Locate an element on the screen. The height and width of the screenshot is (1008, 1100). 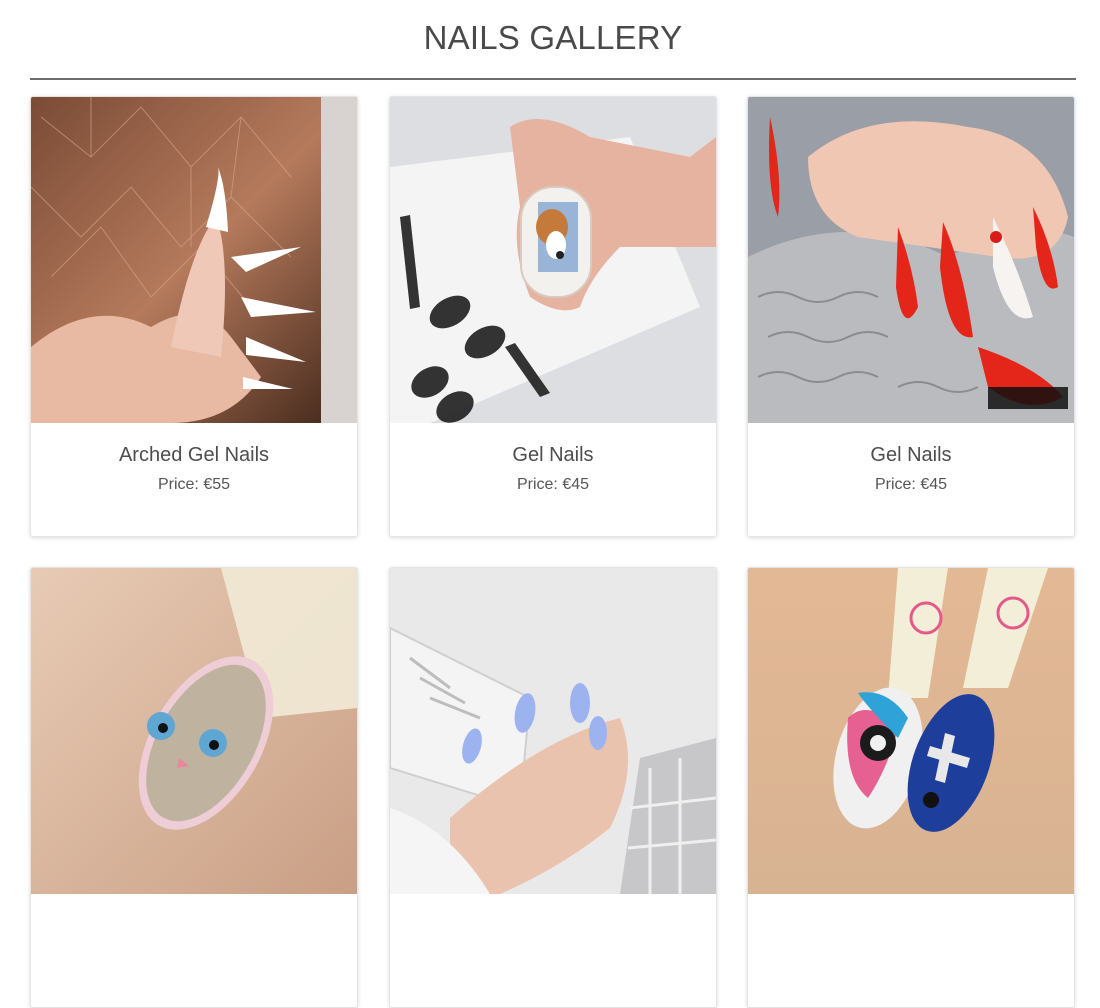
gallery-photo-splatter-nail-tips is located at coordinates (911, 731).